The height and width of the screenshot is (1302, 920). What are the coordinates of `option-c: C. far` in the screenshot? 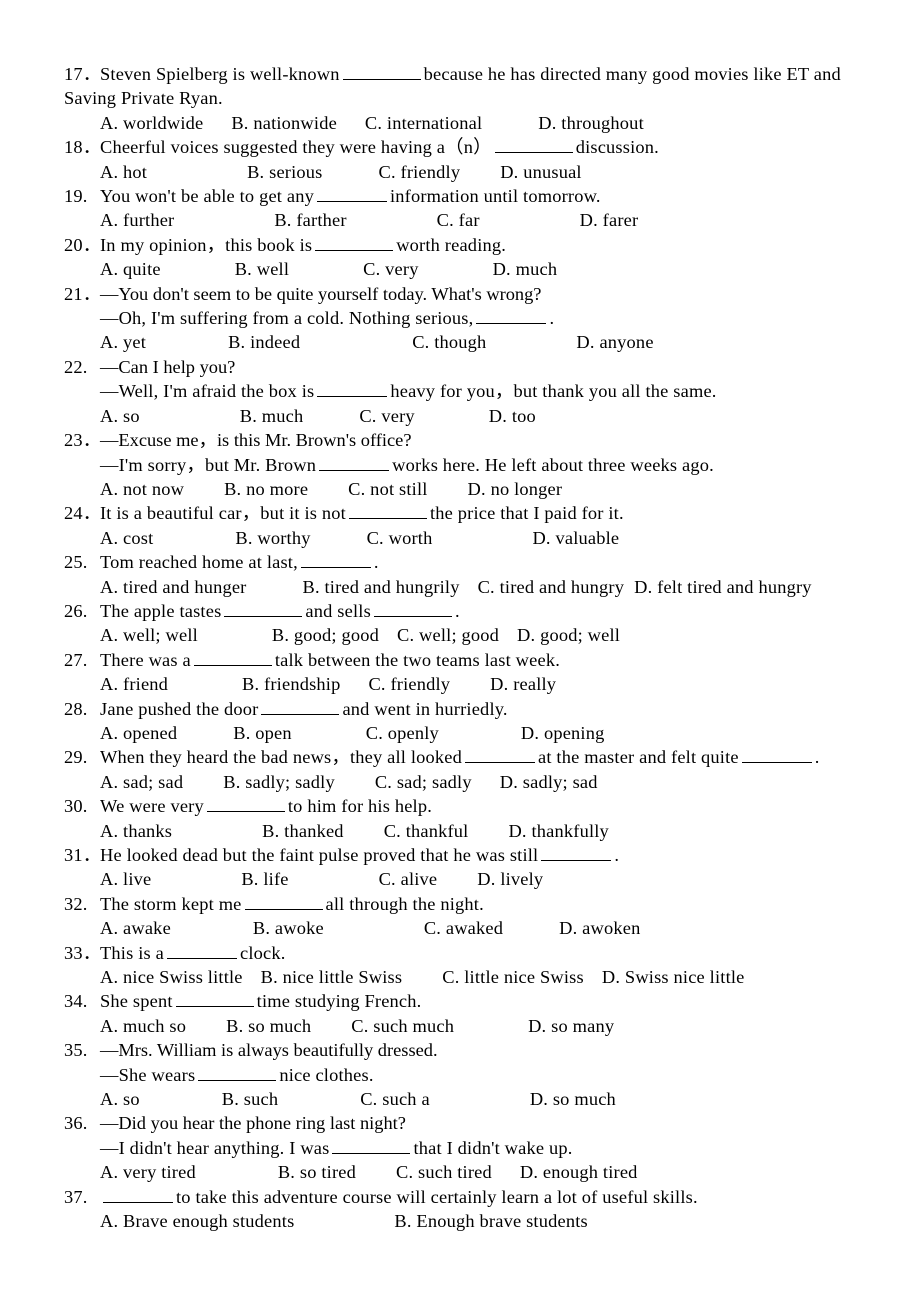 It's located at (458, 220).